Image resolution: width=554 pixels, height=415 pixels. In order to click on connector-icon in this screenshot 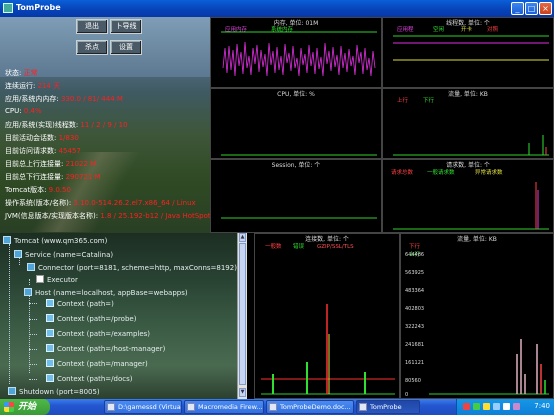, I will do `click(31, 267)`.